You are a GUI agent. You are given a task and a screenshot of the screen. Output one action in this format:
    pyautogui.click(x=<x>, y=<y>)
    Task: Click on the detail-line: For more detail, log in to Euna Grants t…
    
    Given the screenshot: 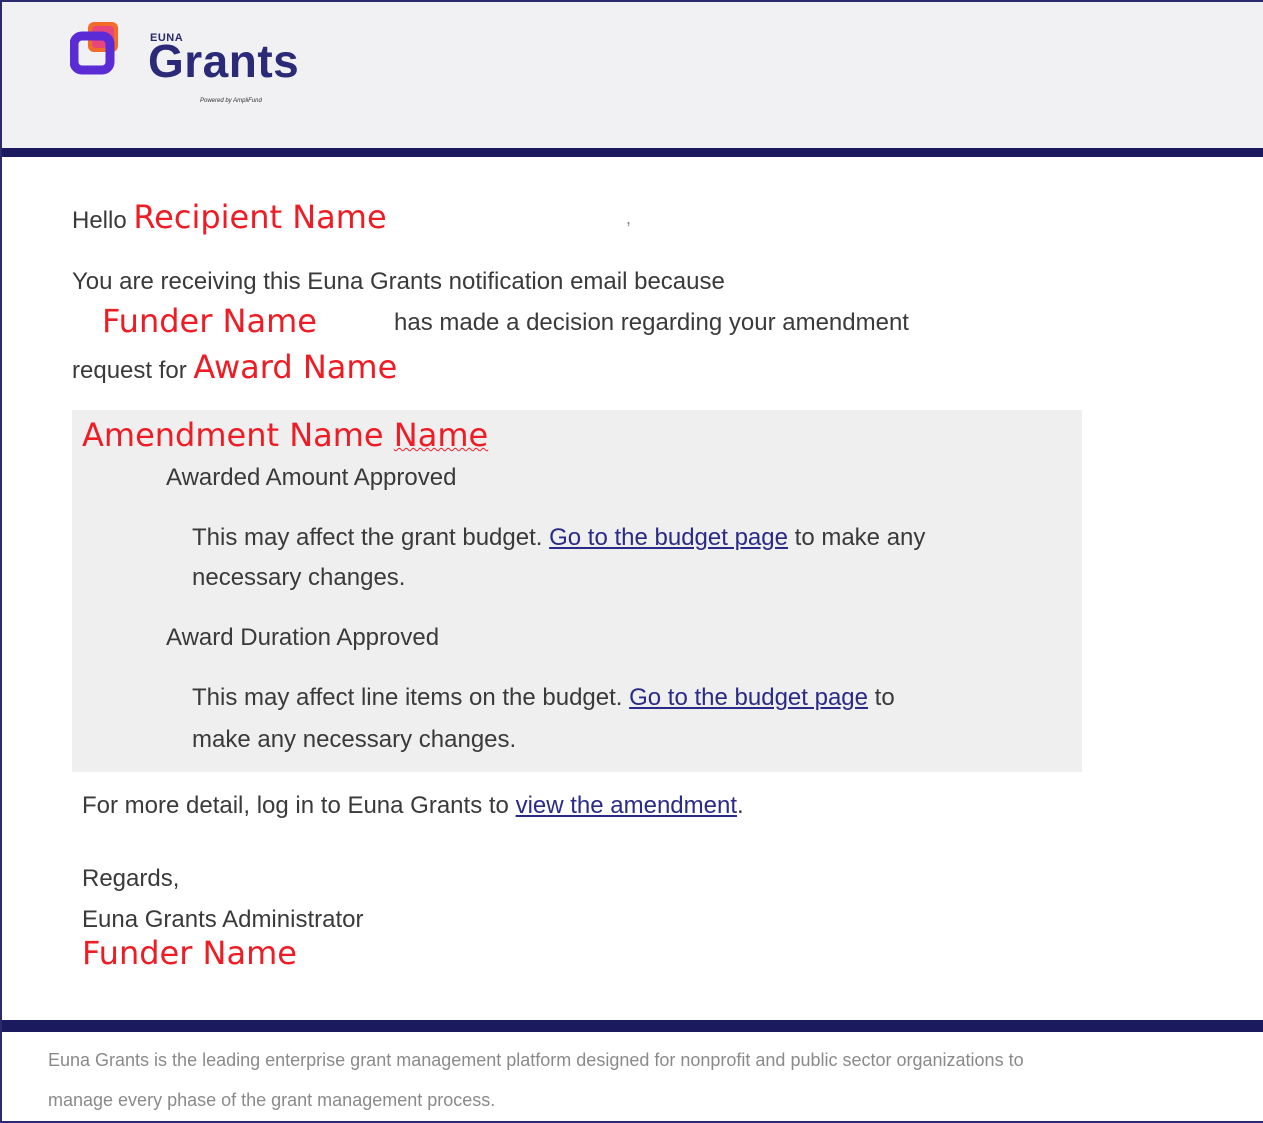 What is the action you would take?
    pyautogui.click(x=413, y=806)
    